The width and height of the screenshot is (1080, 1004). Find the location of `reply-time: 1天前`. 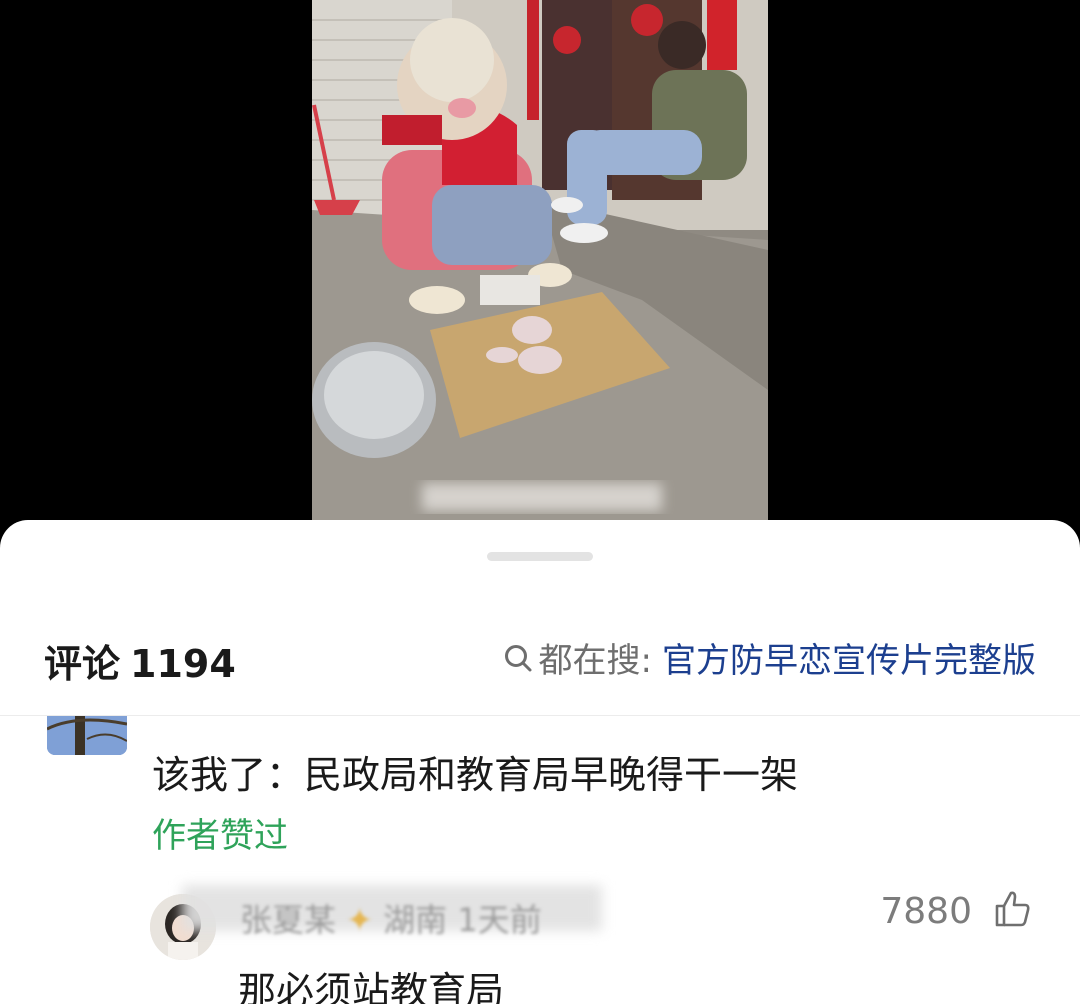

reply-time: 1天前 is located at coordinates (499, 920).